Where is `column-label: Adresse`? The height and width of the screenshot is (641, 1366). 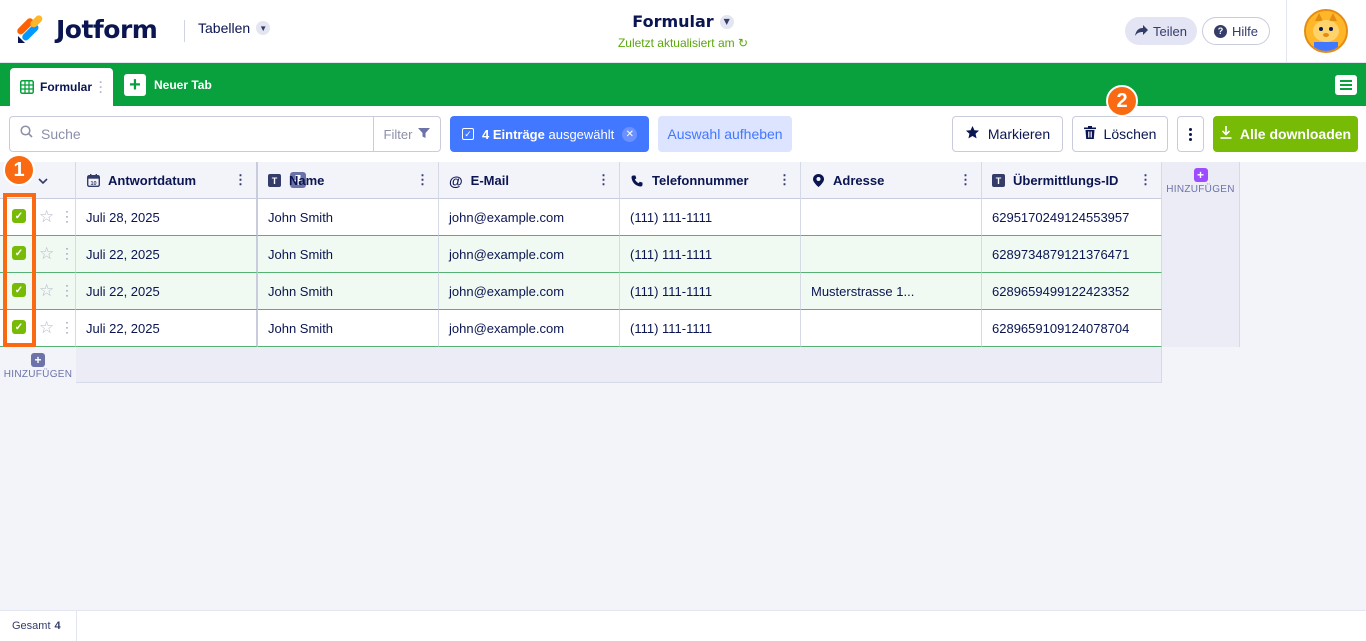
column-label: Adresse is located at coordinates (859, 180).